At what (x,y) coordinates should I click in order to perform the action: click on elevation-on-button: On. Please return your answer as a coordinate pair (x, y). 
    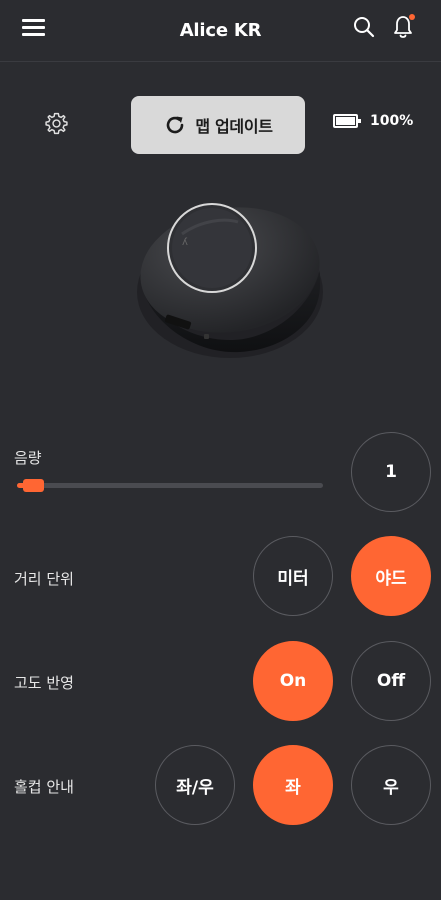
    Looking at the image, I should click on (293, 681).